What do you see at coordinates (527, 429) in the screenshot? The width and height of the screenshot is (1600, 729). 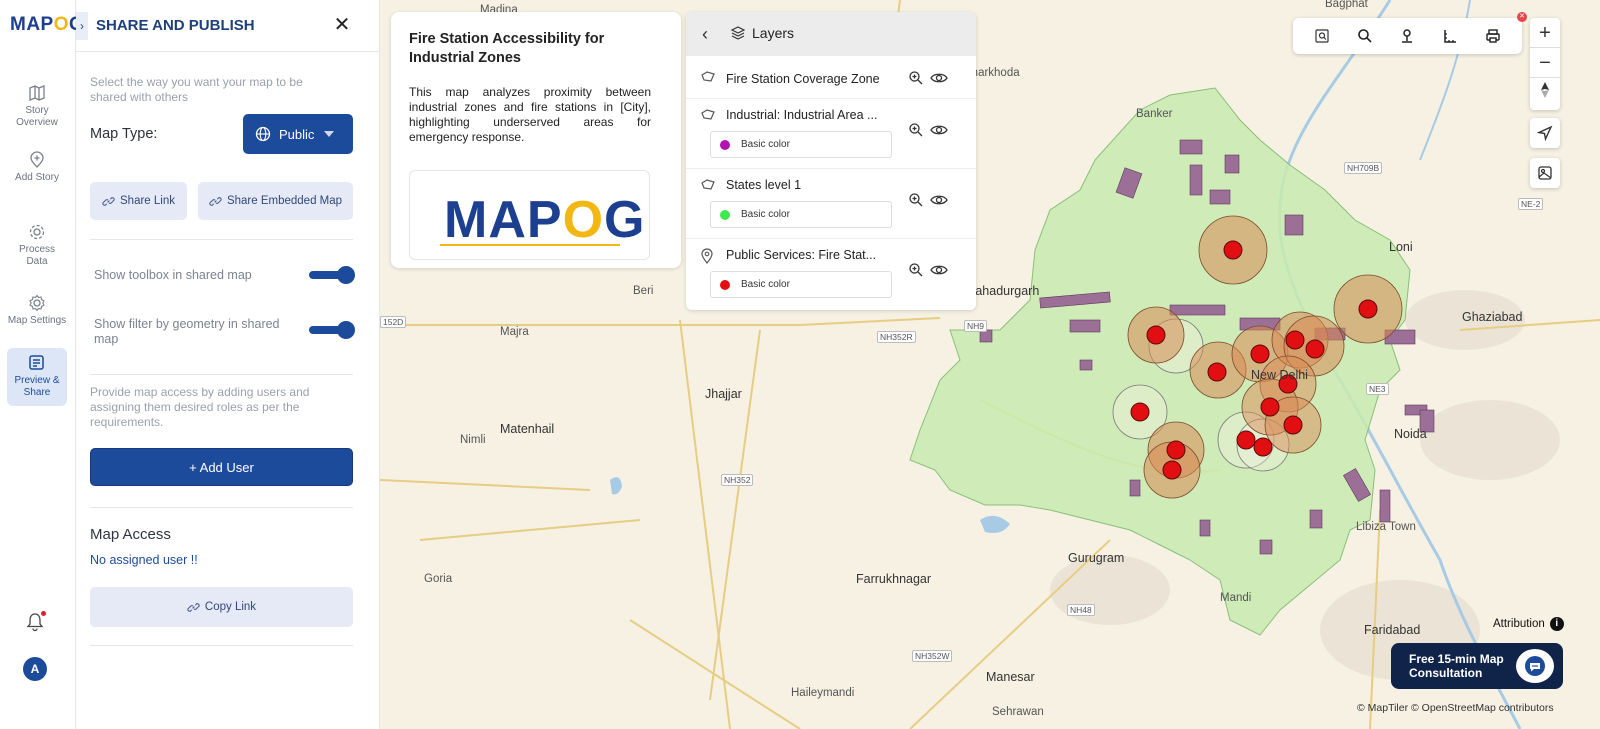 I see `place-label: Matenhail` at bounding box center [527, 429].